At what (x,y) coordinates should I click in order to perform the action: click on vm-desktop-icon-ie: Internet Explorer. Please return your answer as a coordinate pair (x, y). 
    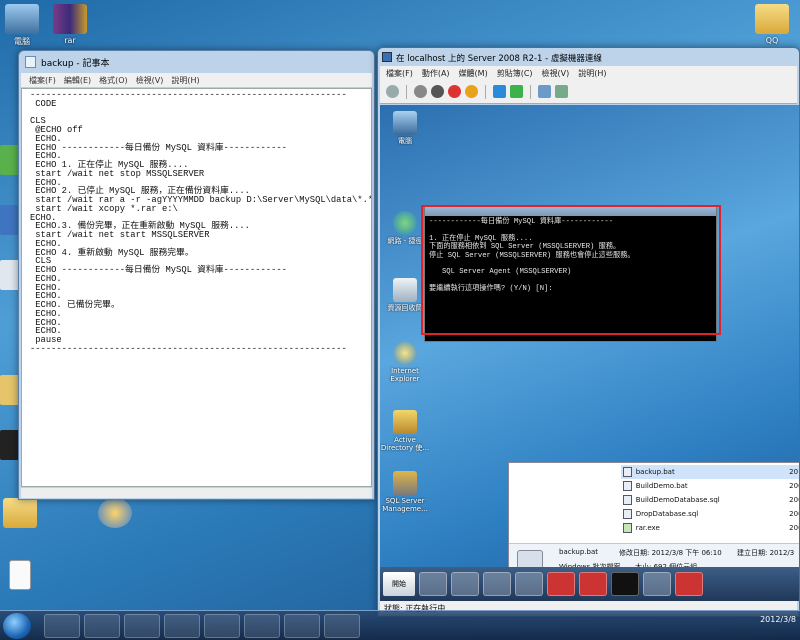
    Looking at the image, I should click on (405, 362).